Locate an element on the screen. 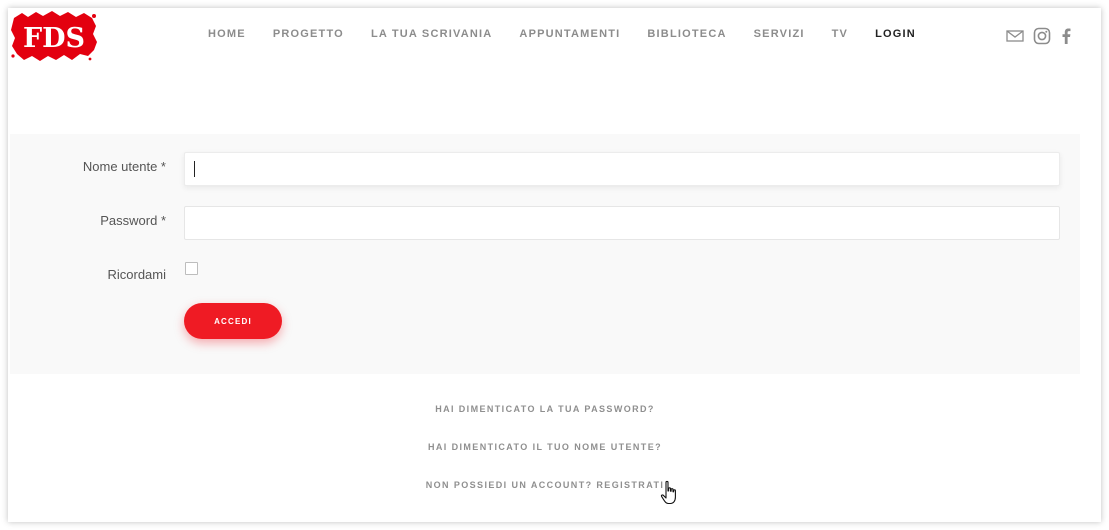 This screenshot has width=1109, height=530. register-link: NON POSSIEDI UN ACCOUNT? REGISTRATI is located at coordinates (545, 485).